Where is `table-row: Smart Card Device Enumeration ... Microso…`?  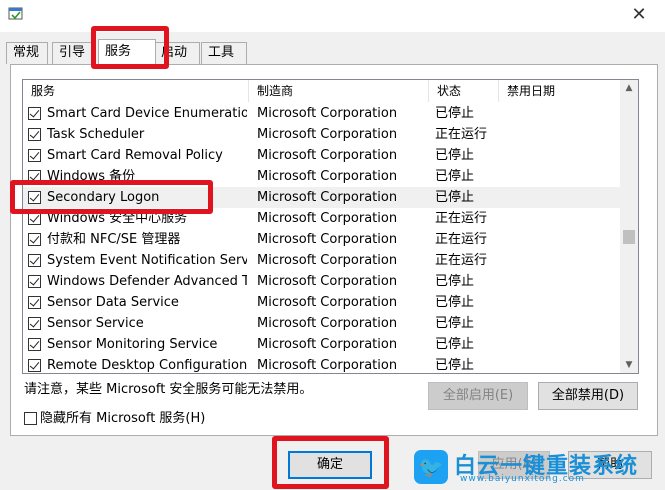
table-row: Smart Card Device Enumeration ... Microso… is located at coordinates (322, 113).